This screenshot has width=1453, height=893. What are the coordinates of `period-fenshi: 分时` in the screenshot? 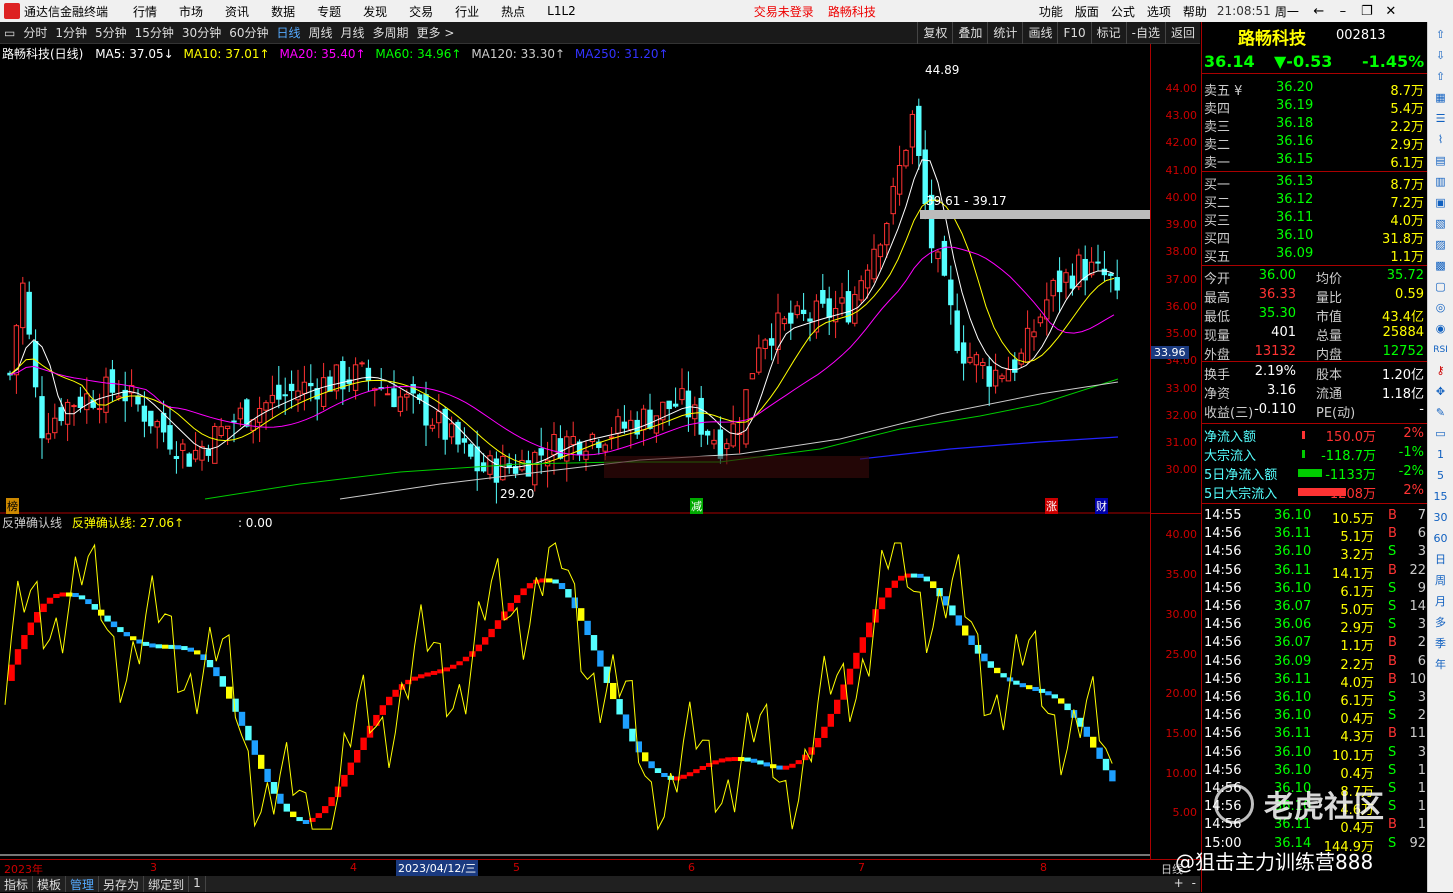 It's located at (35, 32).